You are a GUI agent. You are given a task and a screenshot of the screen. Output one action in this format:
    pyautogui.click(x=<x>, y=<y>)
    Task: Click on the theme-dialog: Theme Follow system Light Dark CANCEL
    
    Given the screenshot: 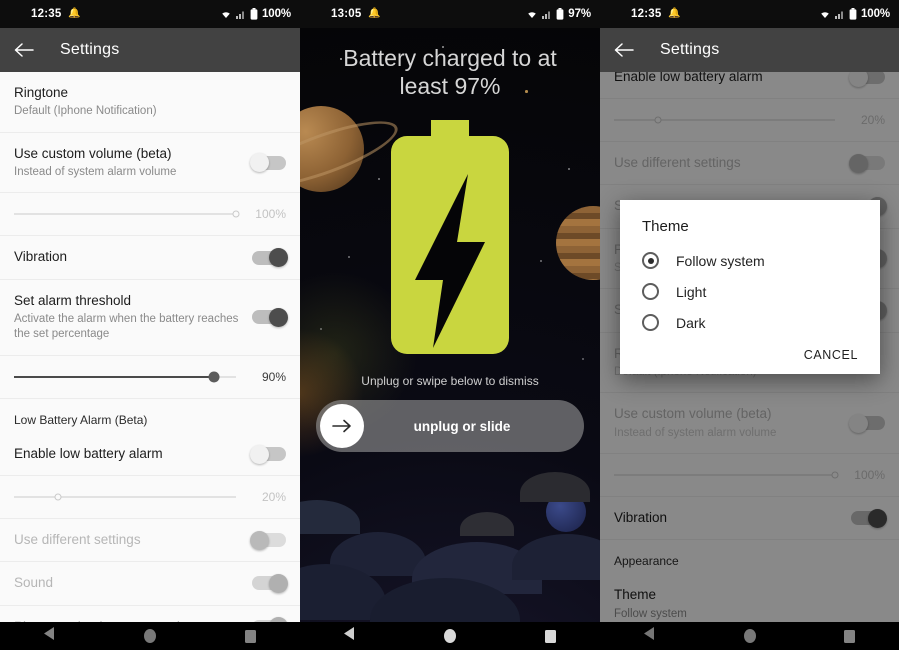 What is the action you would take?
    pyautogui.click(x=750, y=287)
    